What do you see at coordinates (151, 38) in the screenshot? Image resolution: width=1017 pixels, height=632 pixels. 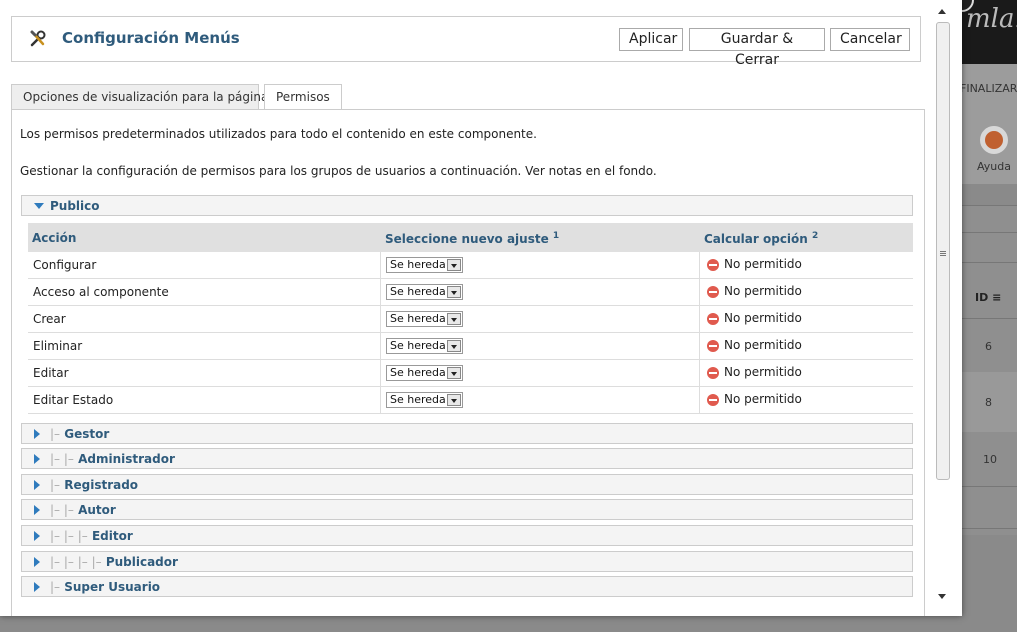 I see `page-title: Configuración Menús` at bounding box center [151, 38].